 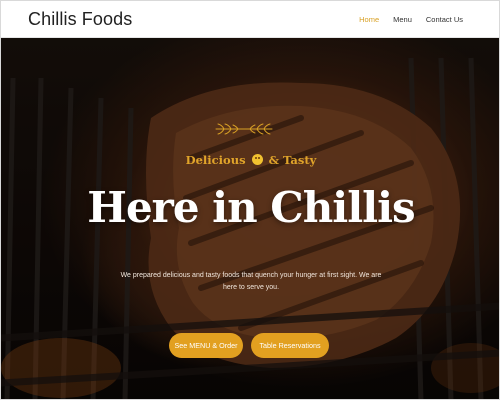 What do you see at coordinates (250, 160) in the screenshot?
I see `hero-tagline: Delicious & Tasty` at bounding box center [250, 160].